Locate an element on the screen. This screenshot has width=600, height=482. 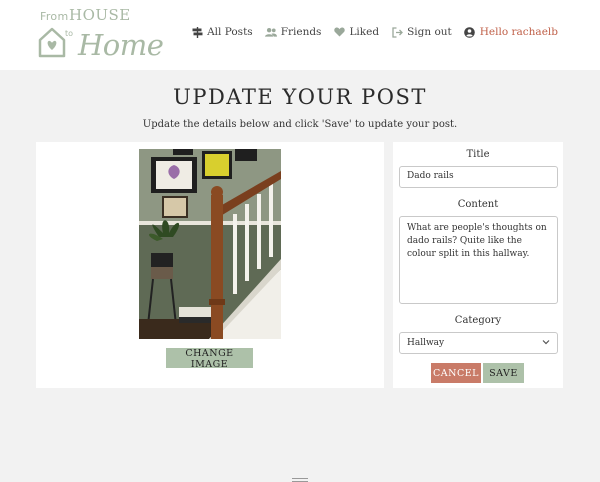
category-selected: Hallway is located at coordinates (426, 343).